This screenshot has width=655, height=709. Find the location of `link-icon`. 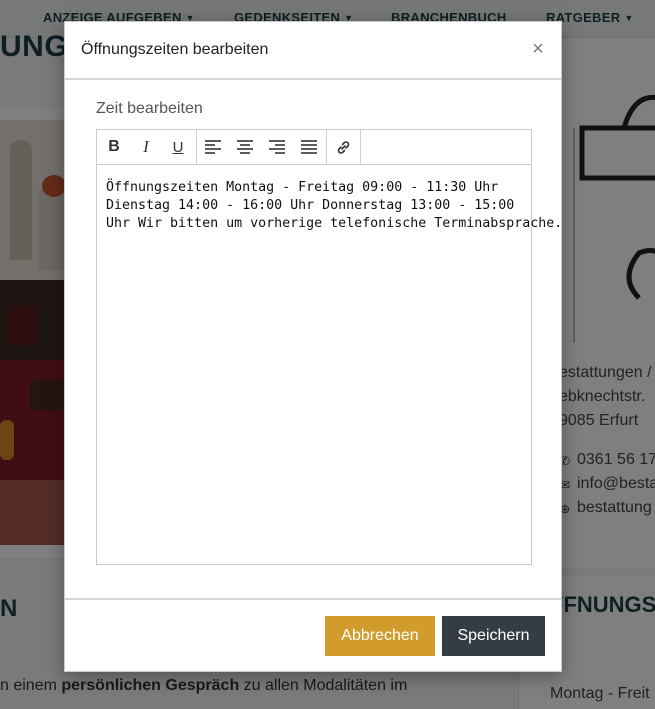

link-icon is located at coordinates (343, 147).